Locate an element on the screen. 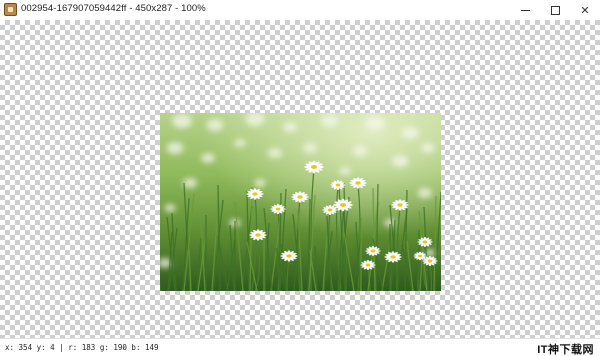 This screenshot has height=356, width=600. title-bar: 002954-167907059442ff - 450x287 - 100% ✕ is located at coordinates (300, 10).